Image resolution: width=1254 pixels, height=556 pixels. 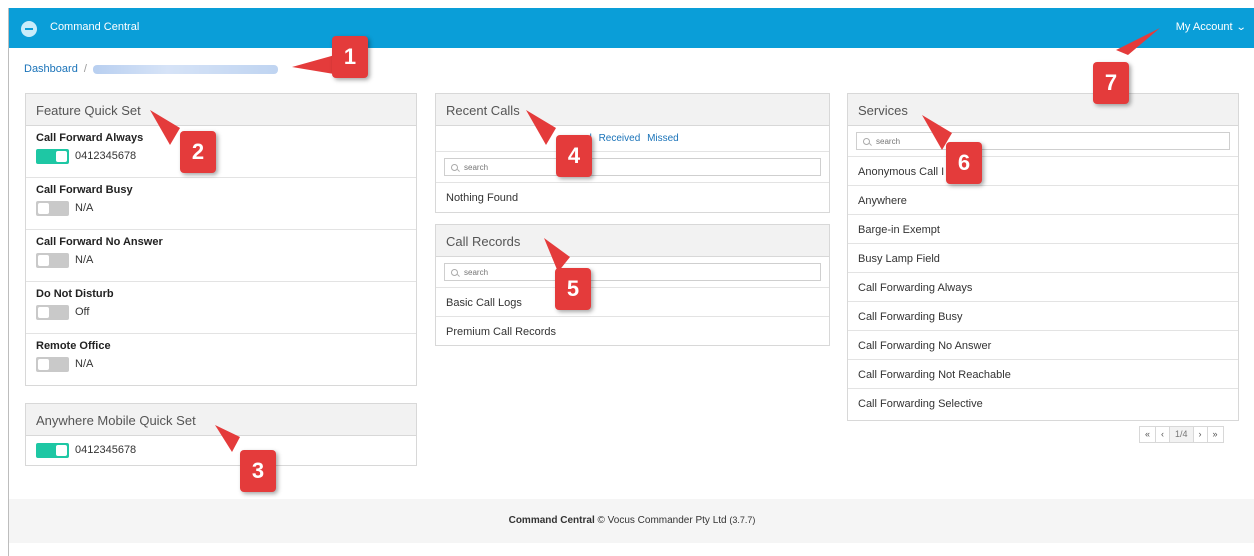 What do you see at coordinates (350, 57) in the screenshot?
I see `callout-1: 1` at bounding box center [350, 57].